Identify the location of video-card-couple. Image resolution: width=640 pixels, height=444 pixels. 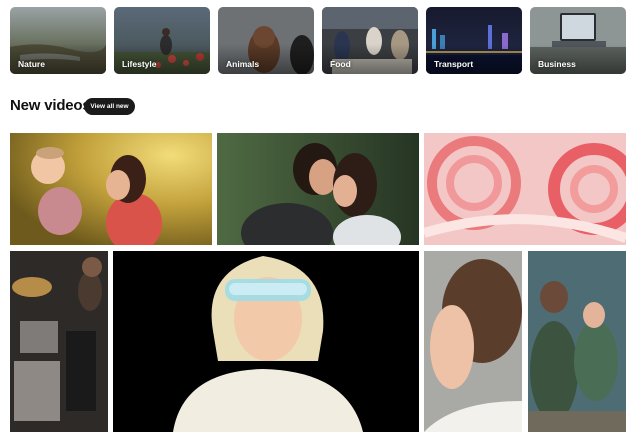
(318, 189).